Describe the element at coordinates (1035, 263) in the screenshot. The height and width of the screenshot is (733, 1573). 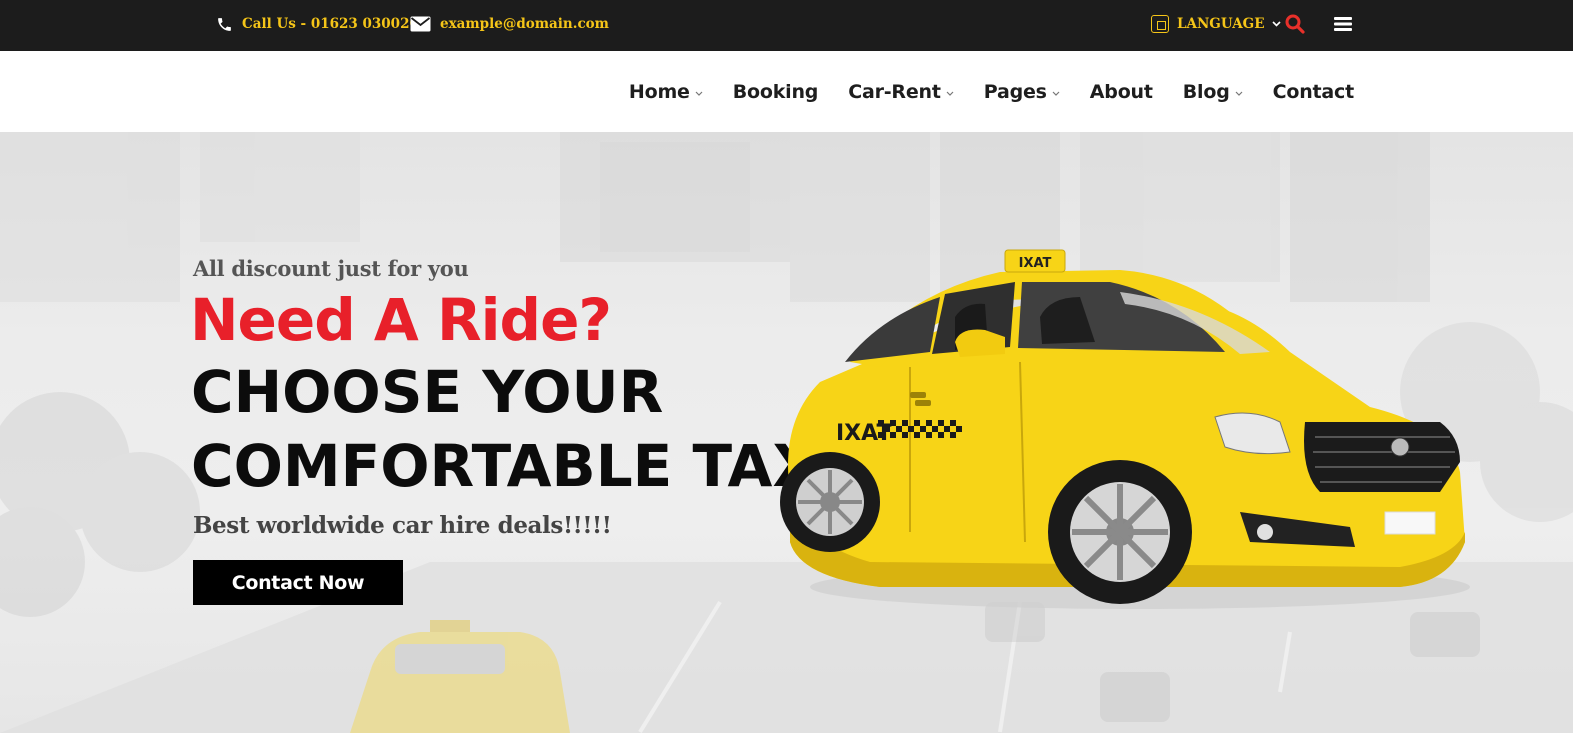
I see `taxi-sign-text: IXAT` at that location.